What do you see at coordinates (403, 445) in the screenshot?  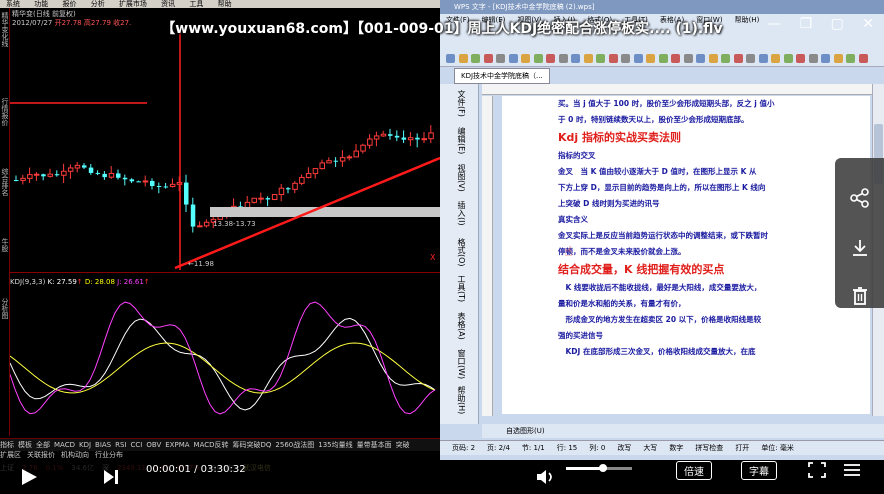 I see `indicator-tab: 突破` at bounding box center [403, 445].